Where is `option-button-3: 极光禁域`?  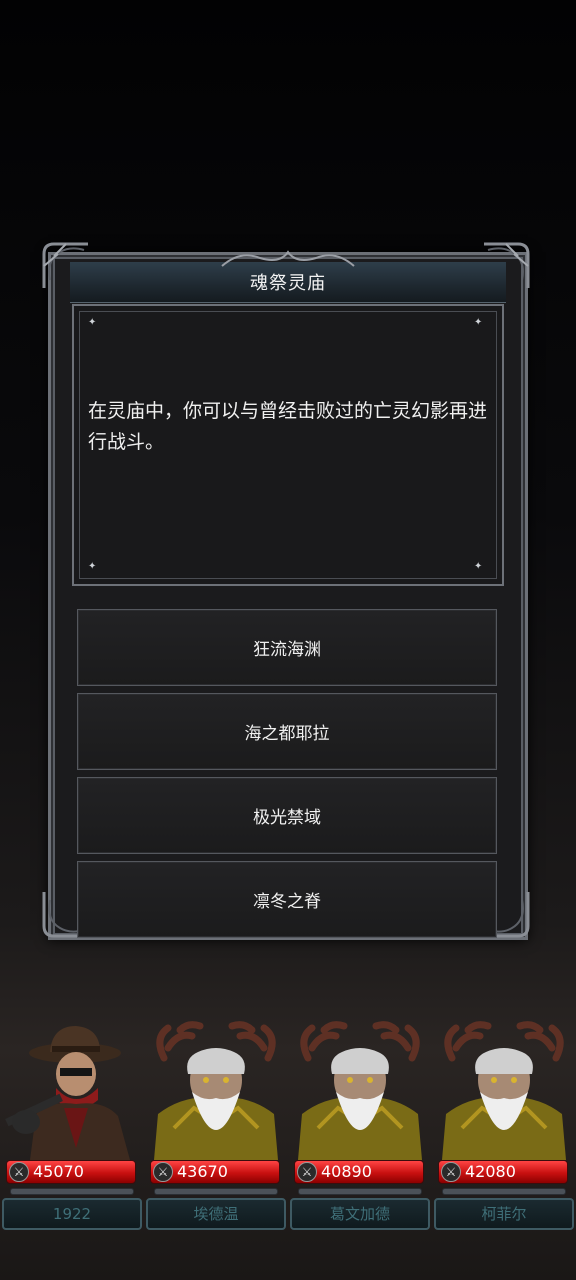
option-button-3: 极光禁域 is located at coordinates (287, 815).